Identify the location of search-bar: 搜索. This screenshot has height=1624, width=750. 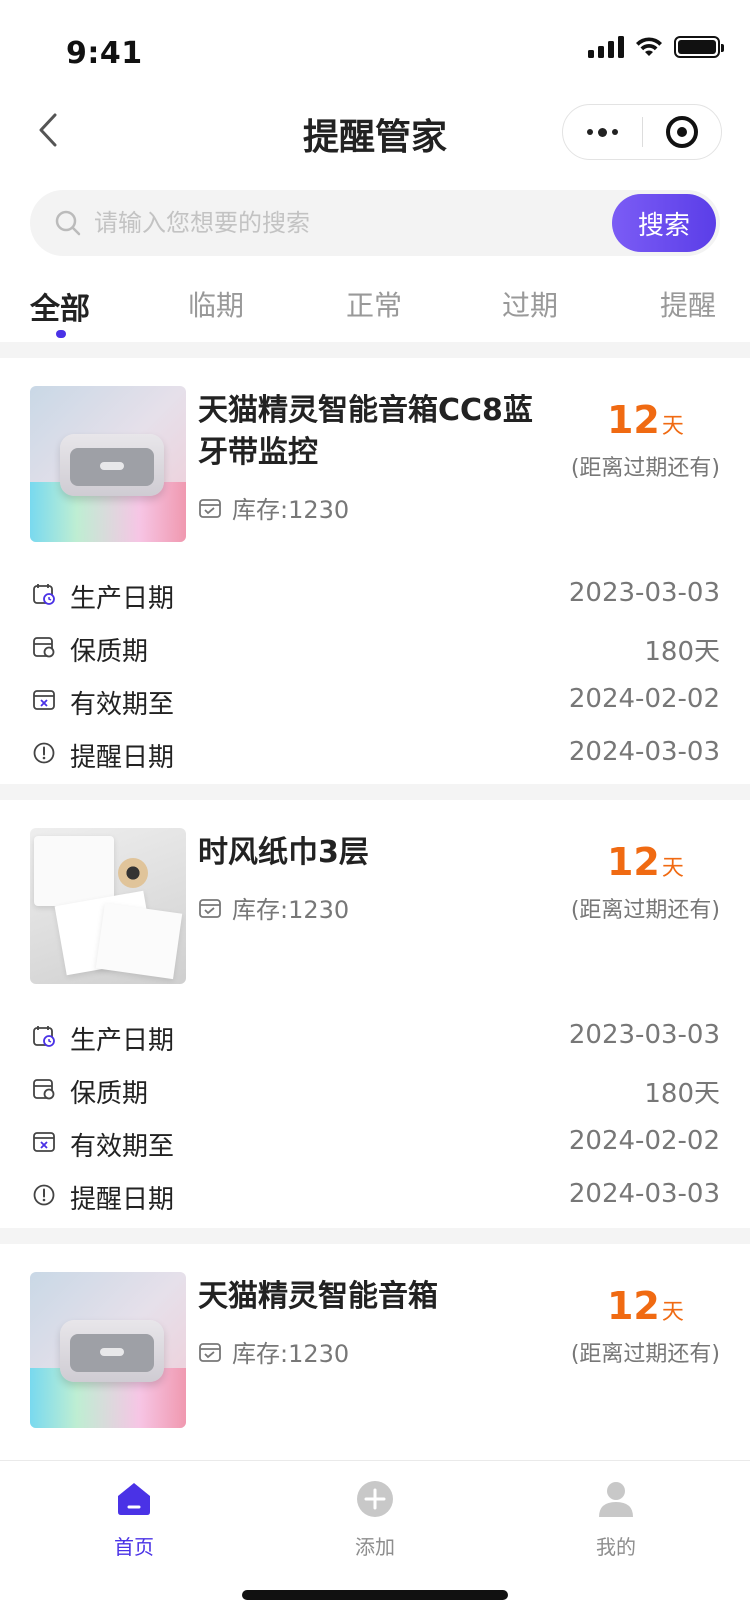
(375, 223).